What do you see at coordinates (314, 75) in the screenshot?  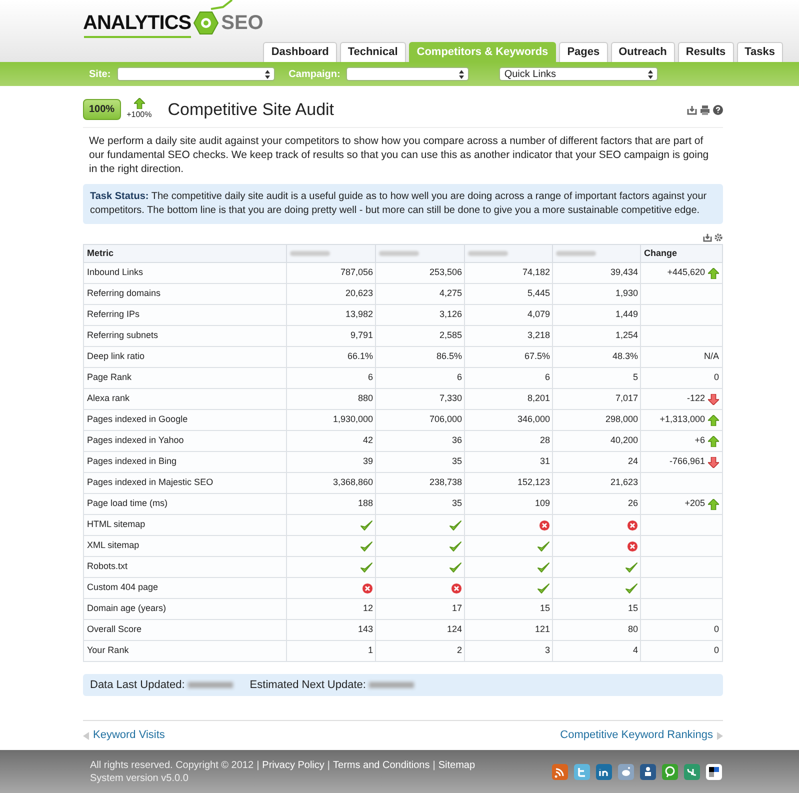 I see `campaign-label: Campaign:` at bounding box center [314, 75].